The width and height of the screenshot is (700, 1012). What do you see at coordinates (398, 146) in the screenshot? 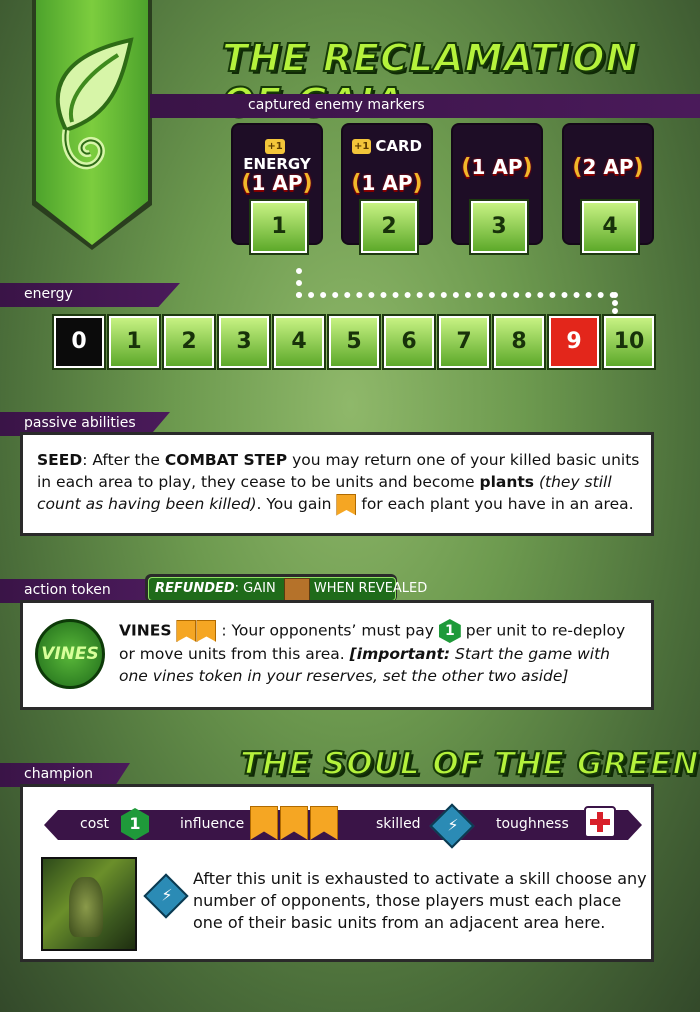
I see `bonus-text: CARD` at bounding box center [398, 146].